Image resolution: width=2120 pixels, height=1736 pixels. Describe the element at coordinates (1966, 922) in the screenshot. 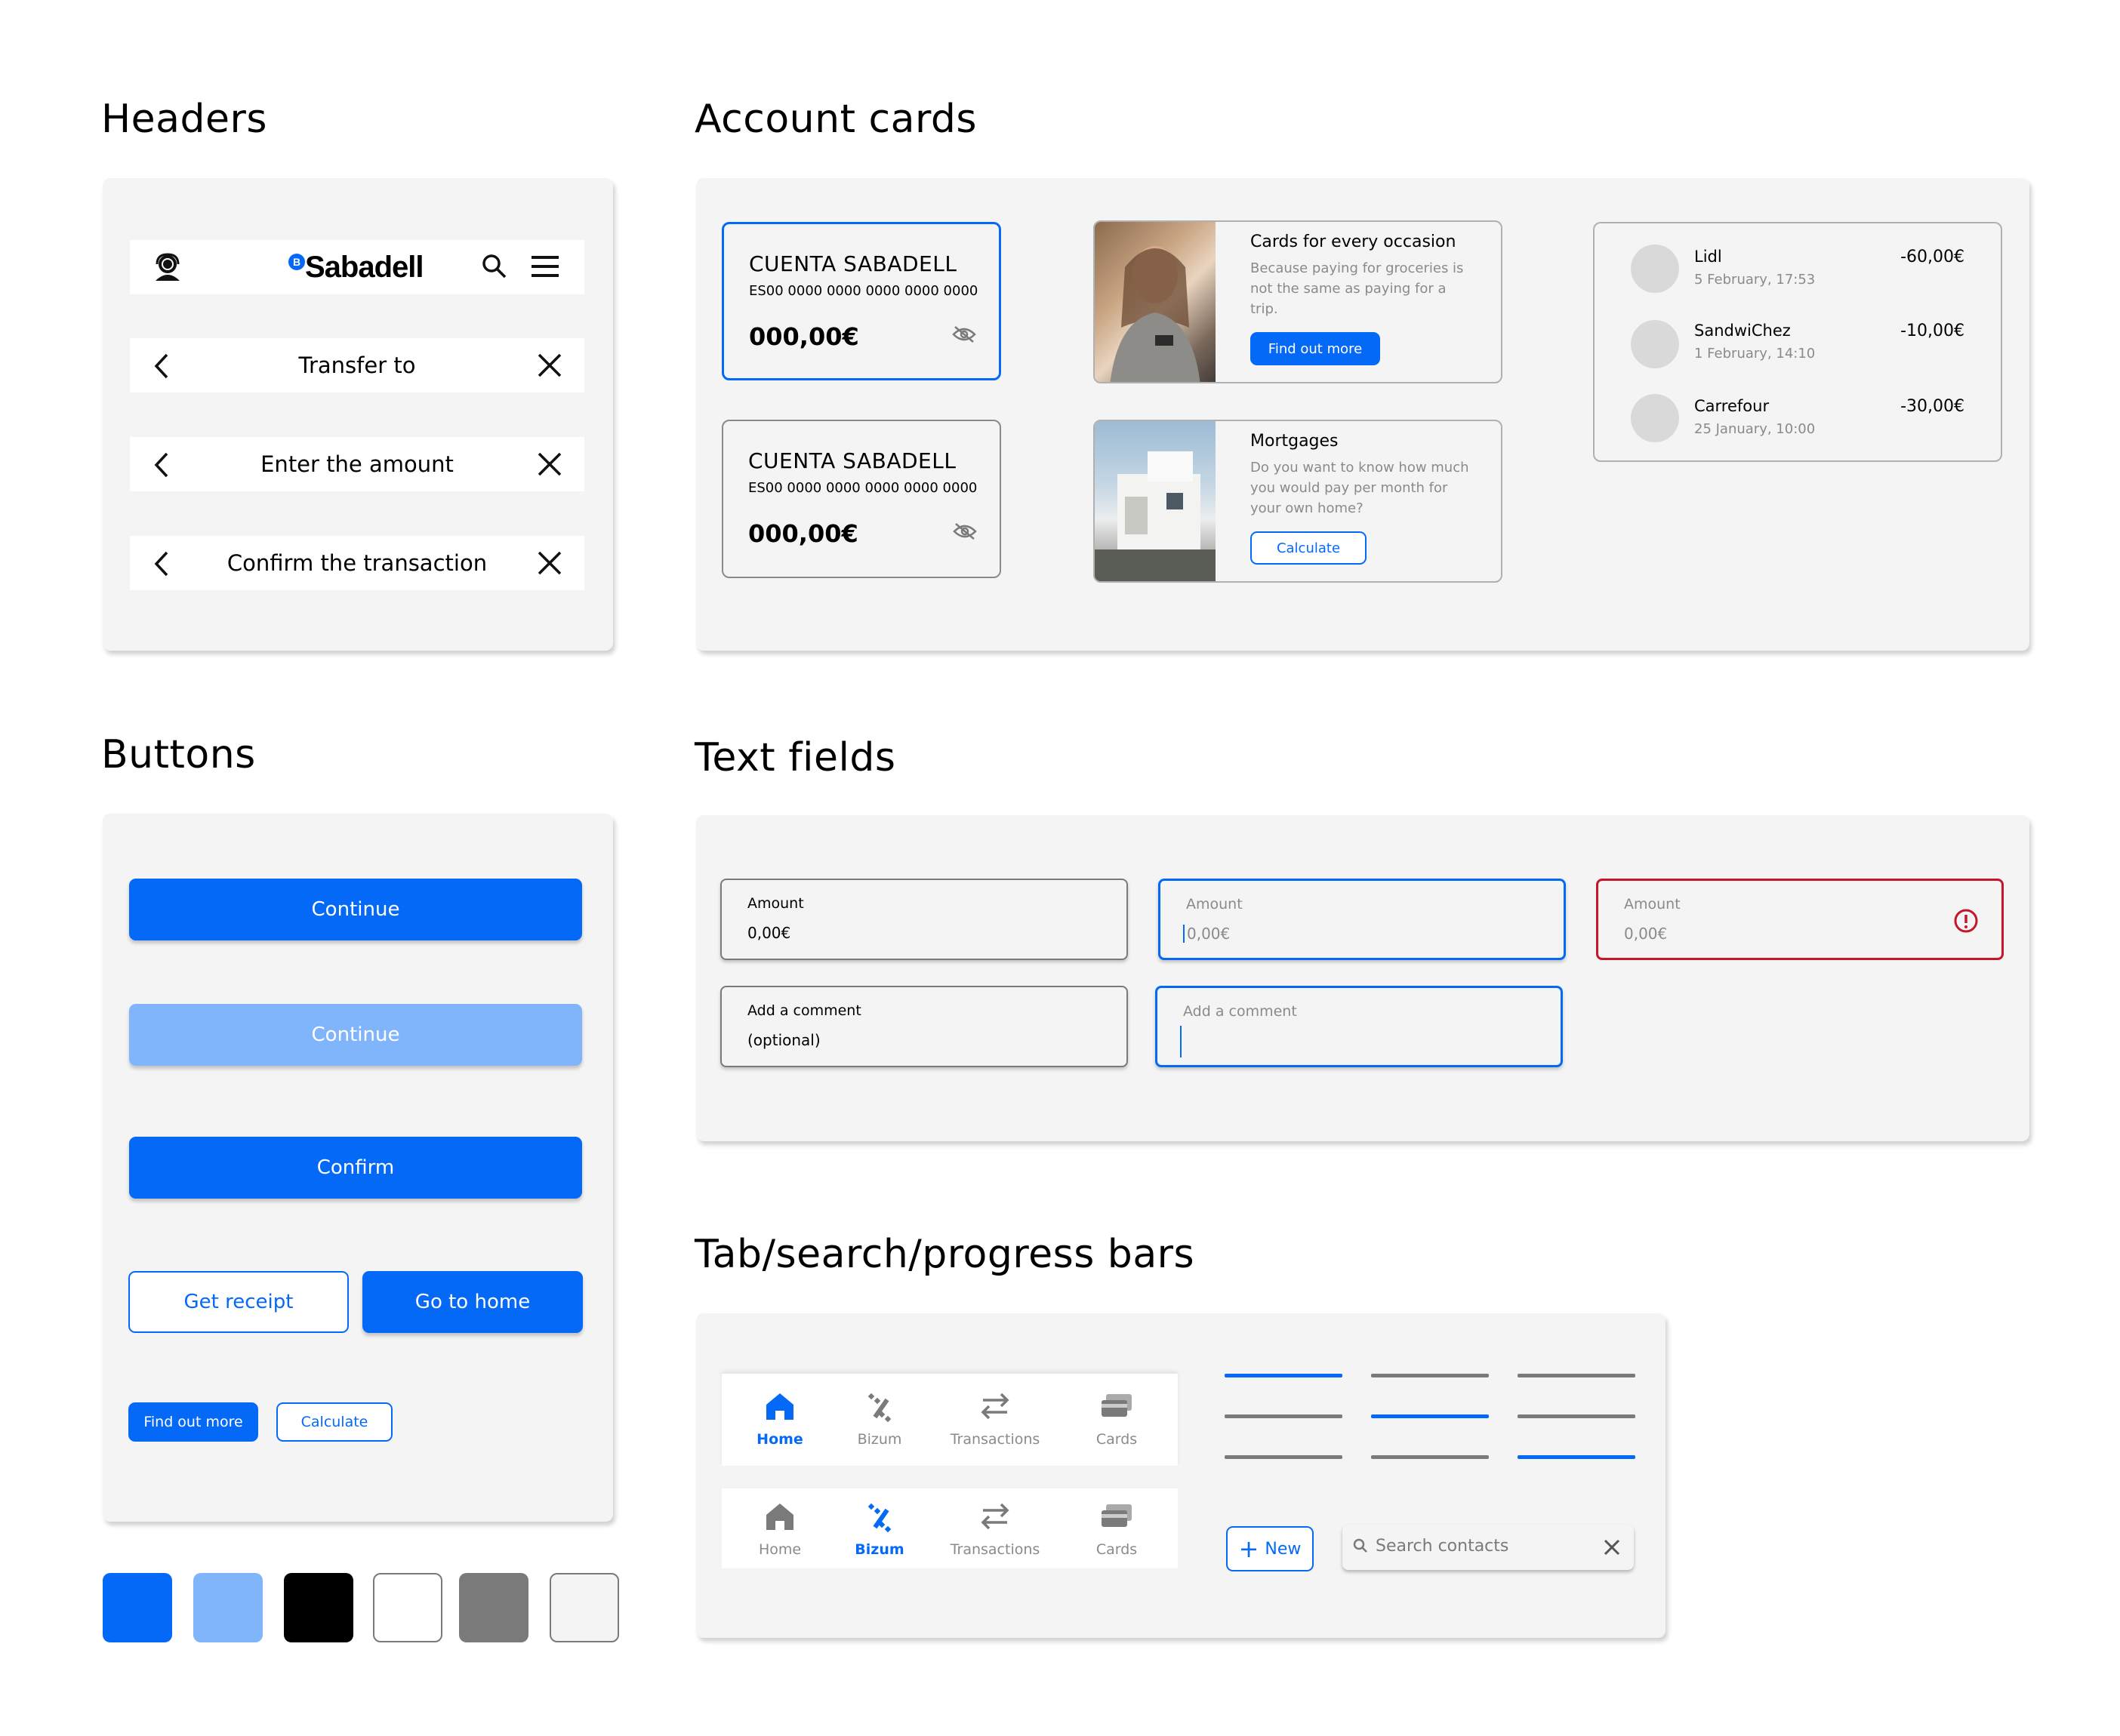

I see `error-icon` at that location.